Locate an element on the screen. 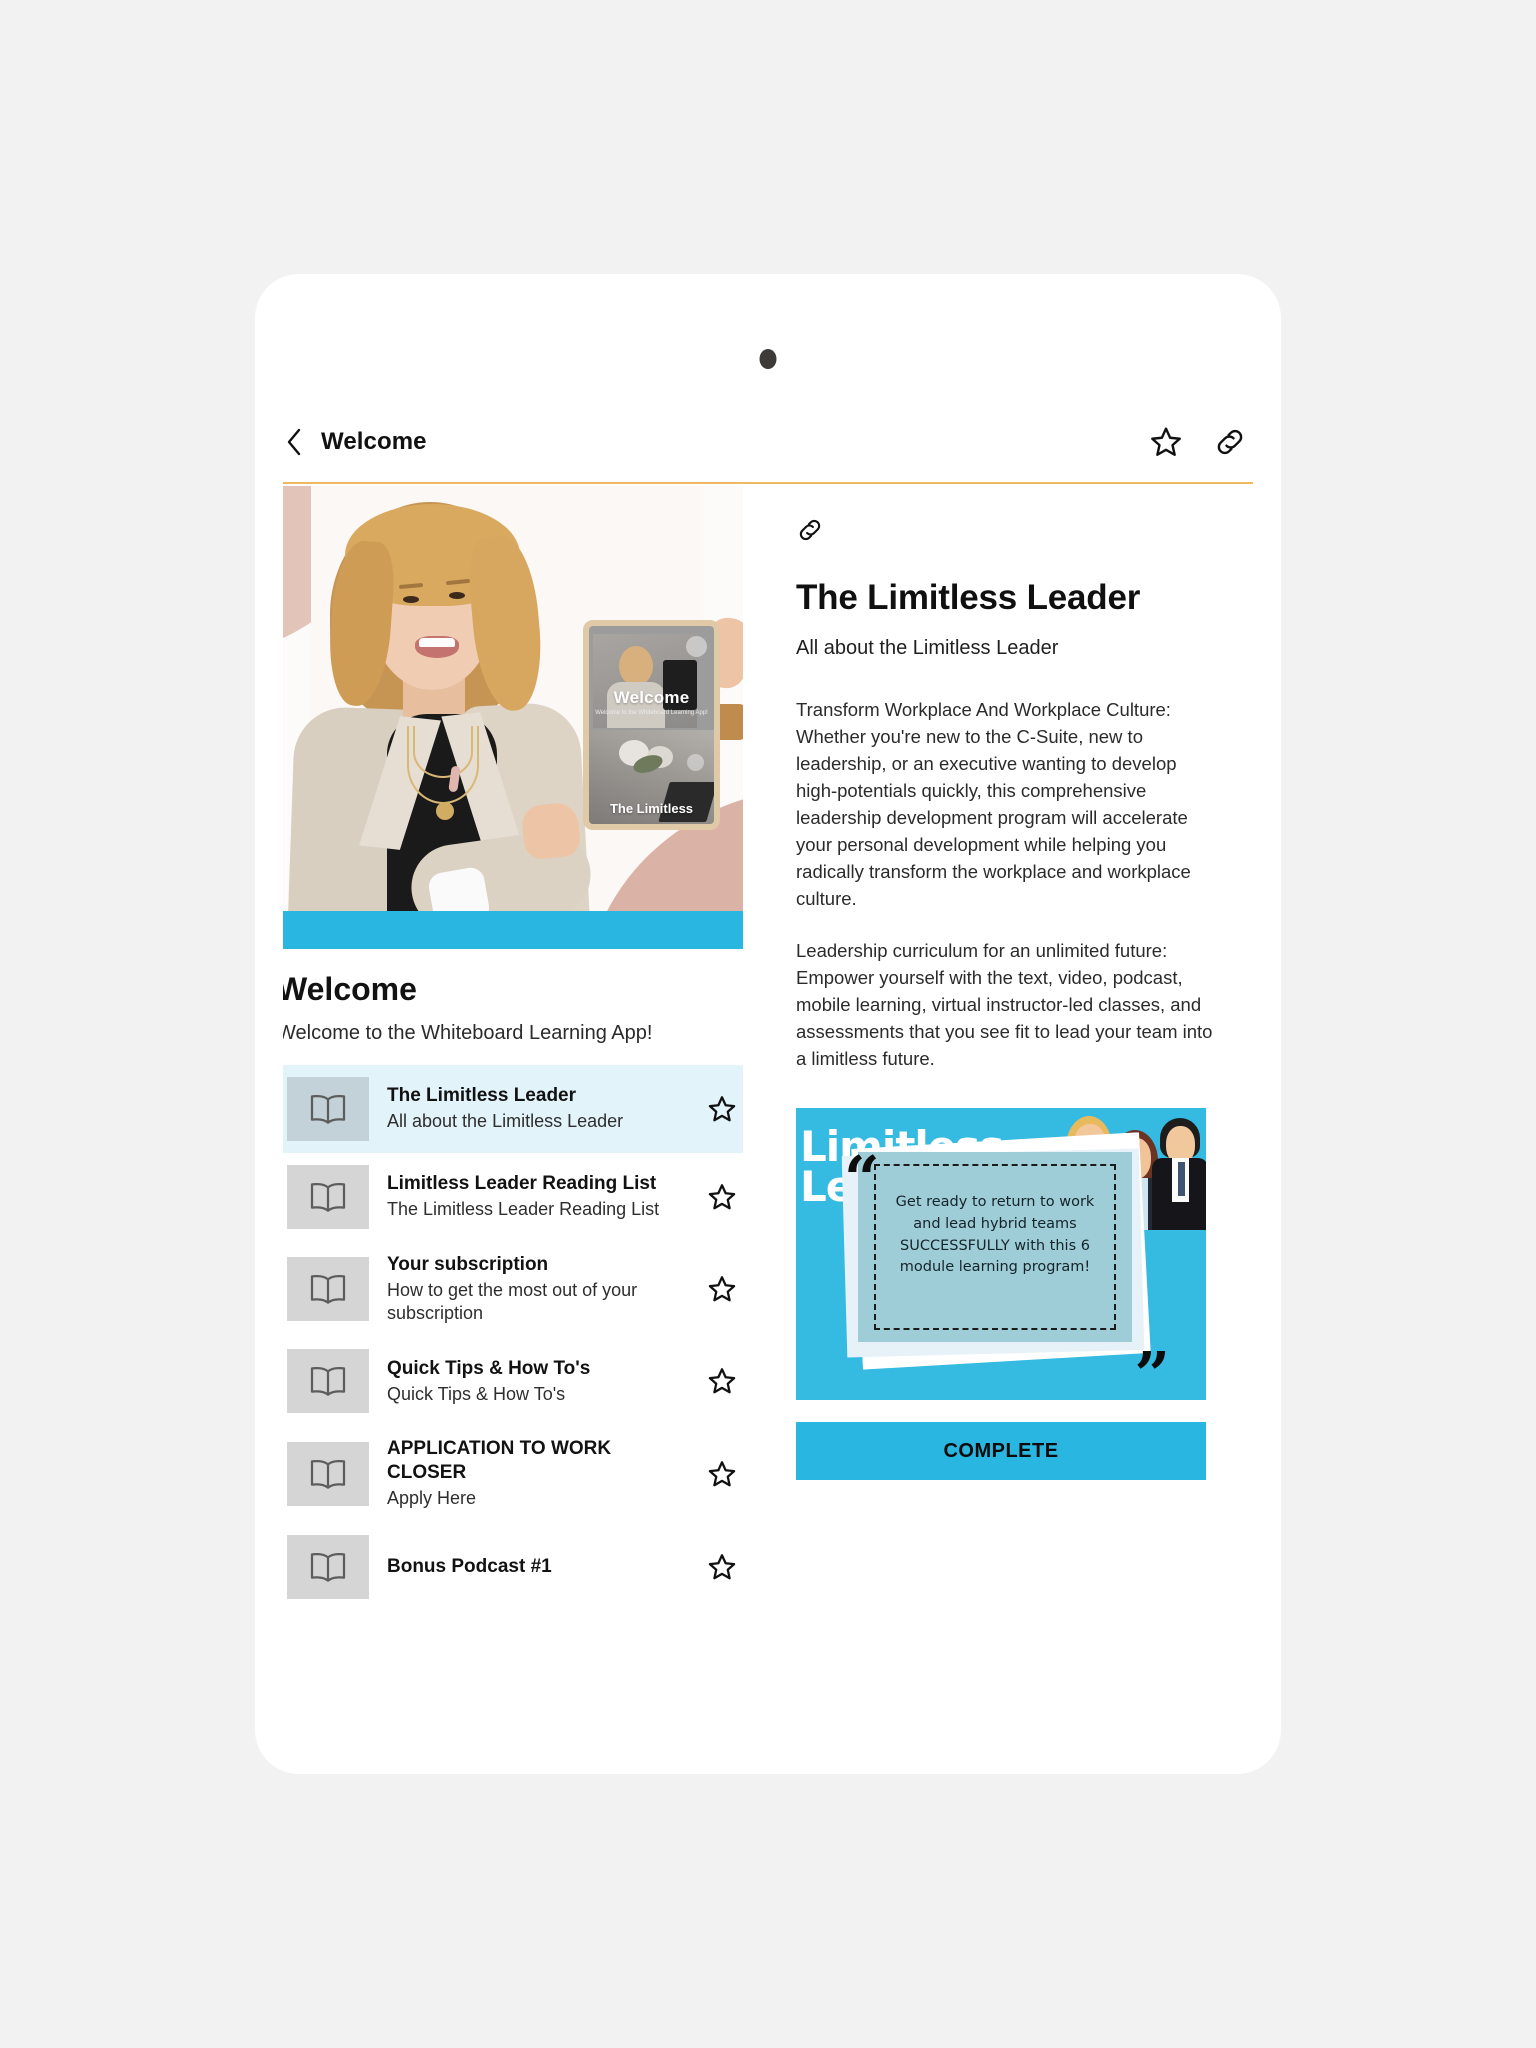 The width and height of the screenshot is (1536, 2048). hero-accent-band is located at coordinates (513, 930).